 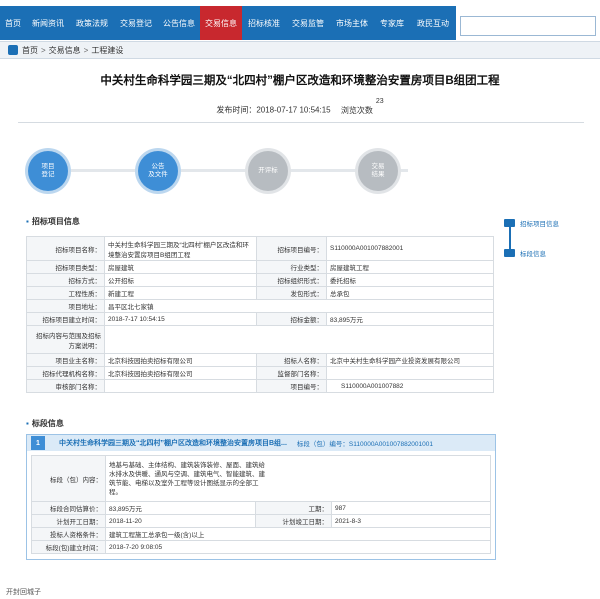 I want to click on section-title-bid-info: 标段信息, so click(x=45, y=423).